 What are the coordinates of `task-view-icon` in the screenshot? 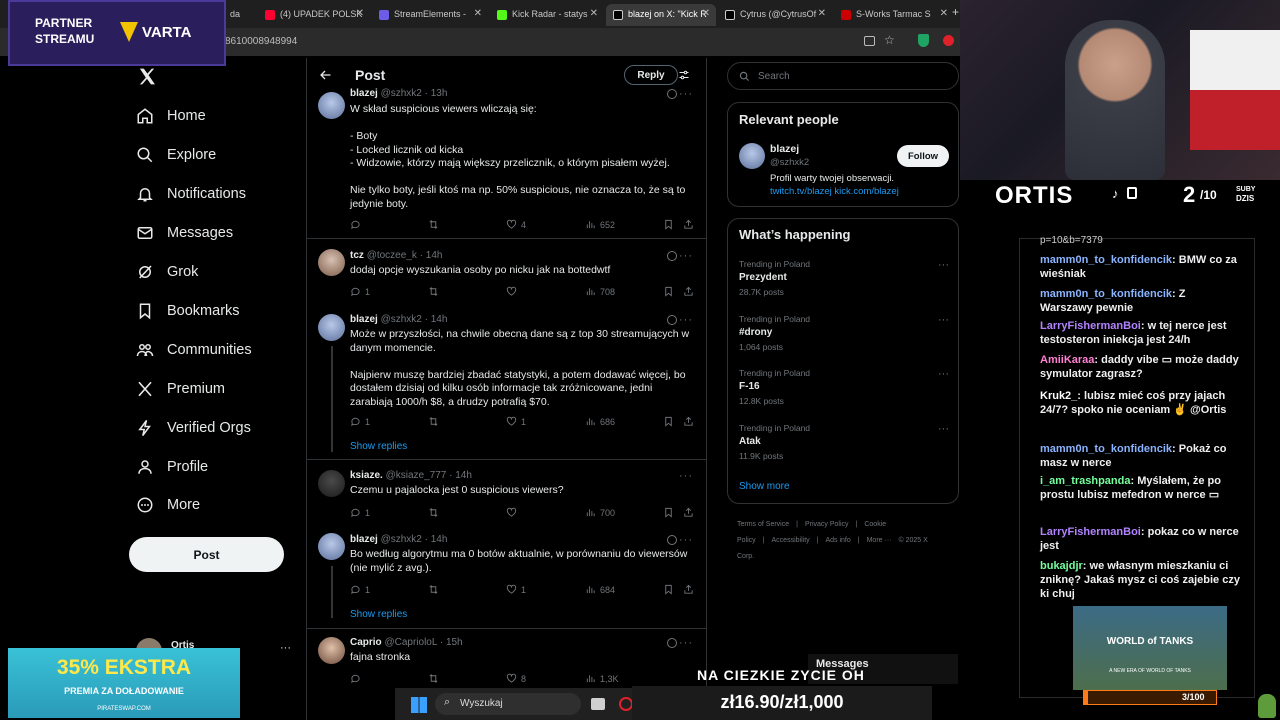 It's located at (598, 704).